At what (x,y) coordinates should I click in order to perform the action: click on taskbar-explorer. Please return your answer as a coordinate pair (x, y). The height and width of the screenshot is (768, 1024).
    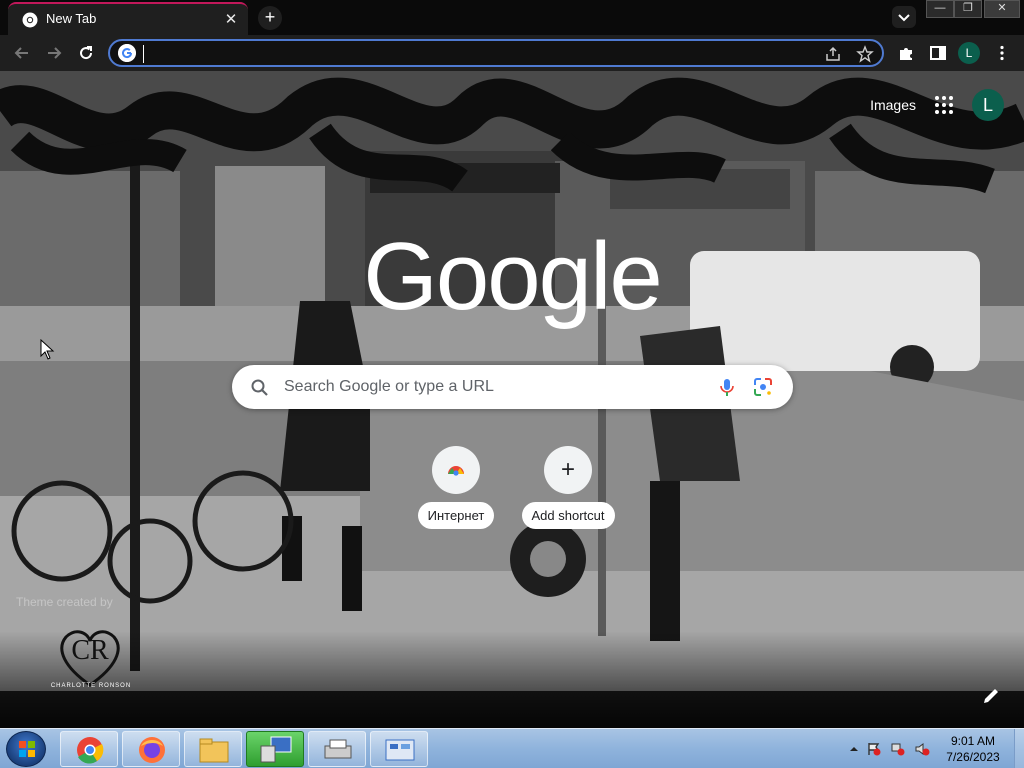
    Looking at the image, I should click on (213, 749).